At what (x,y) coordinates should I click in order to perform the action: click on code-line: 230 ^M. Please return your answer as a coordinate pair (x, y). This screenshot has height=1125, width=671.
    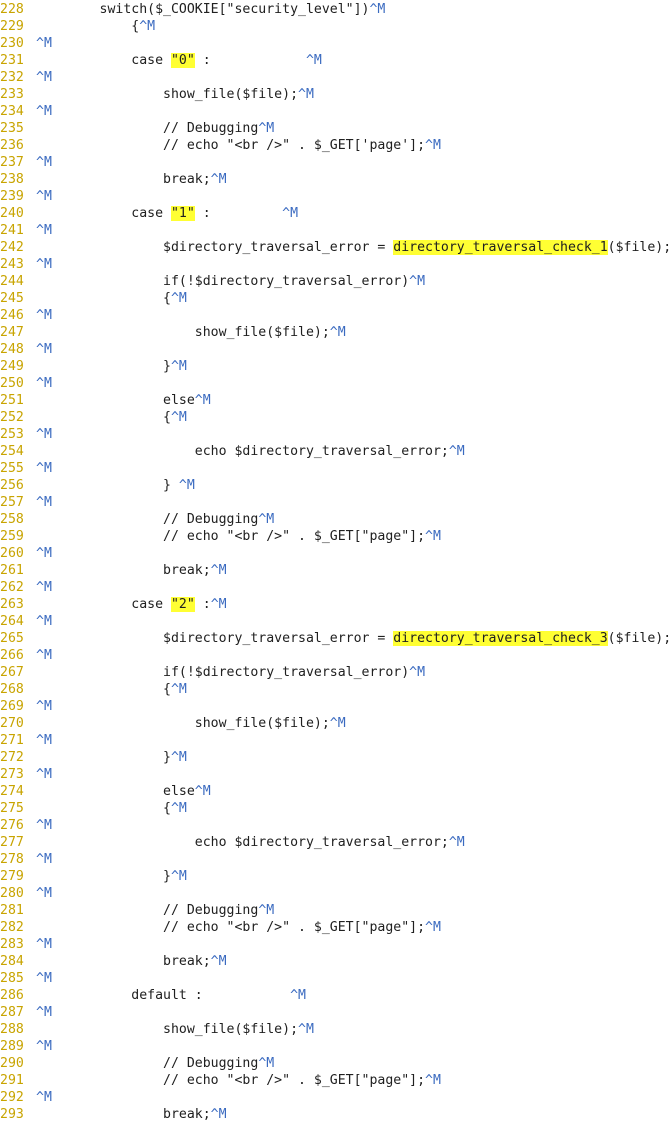
    Looking at the image, I should click on (335, 43).